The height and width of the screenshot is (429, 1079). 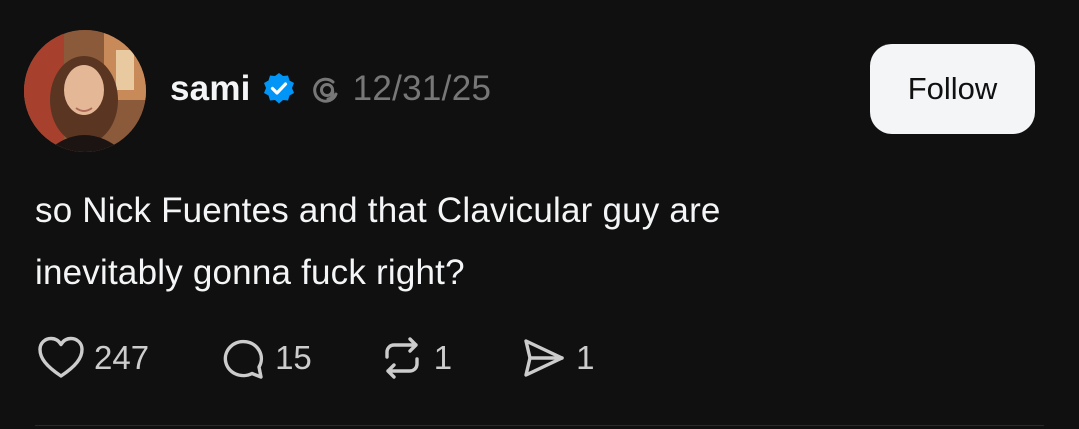 I want to click on share-button: 1, so click(x=557, y=358).